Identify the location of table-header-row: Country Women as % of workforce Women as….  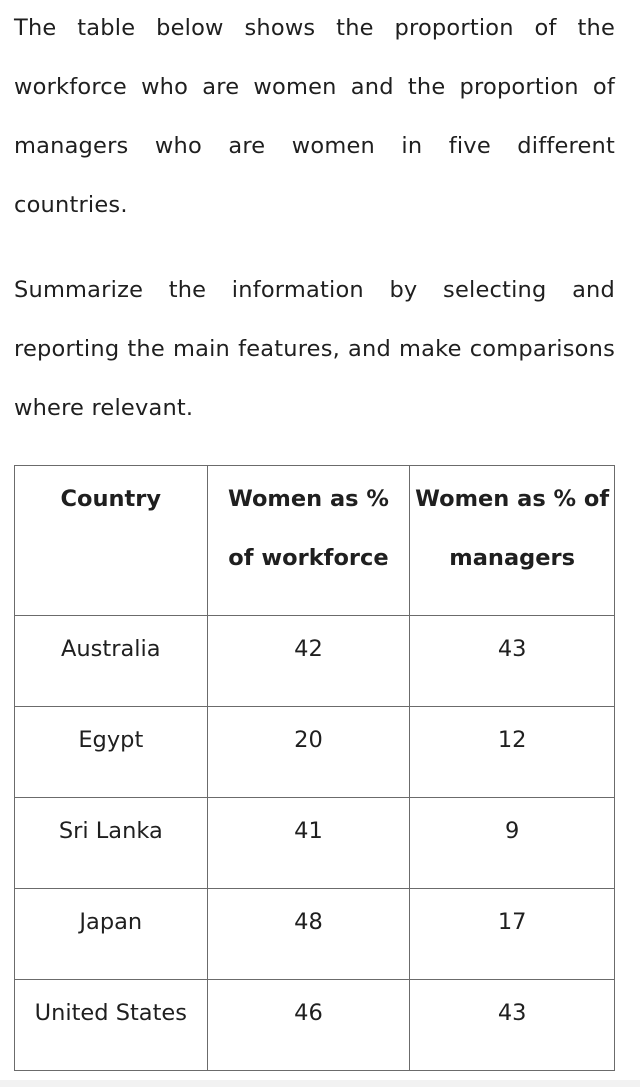
(314, 540).